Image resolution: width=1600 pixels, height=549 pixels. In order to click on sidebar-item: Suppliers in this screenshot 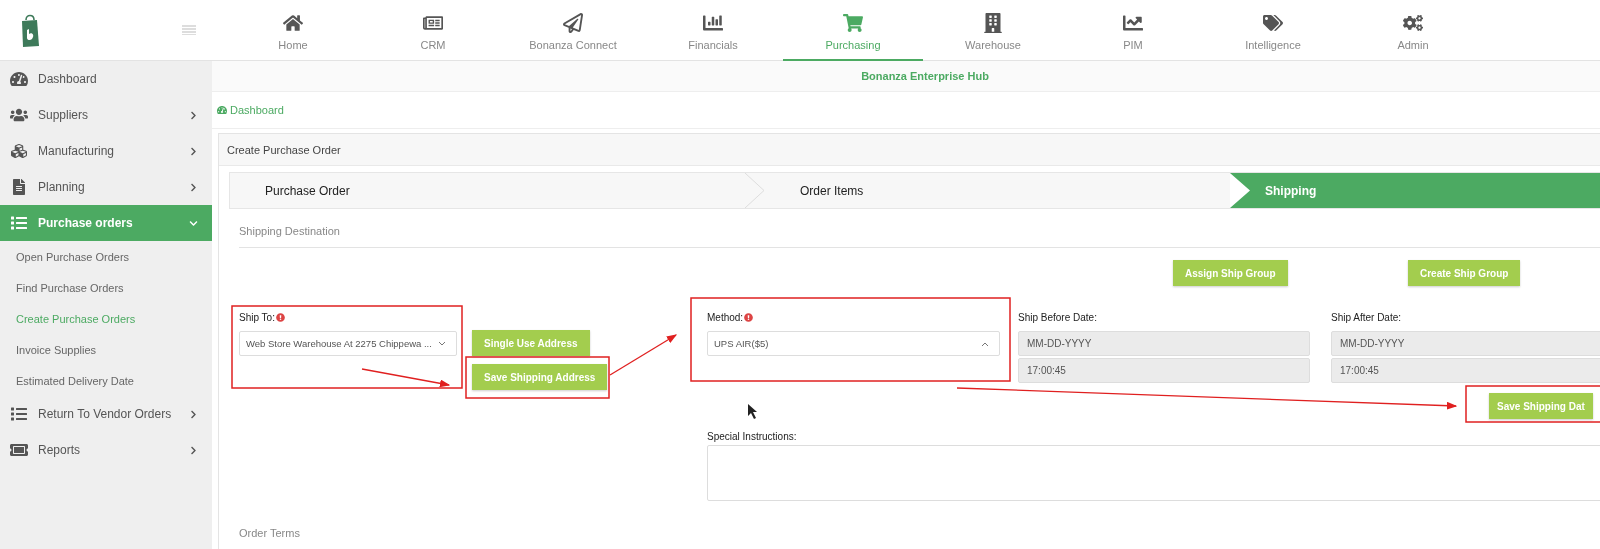, I will do `click(106, 115)`.